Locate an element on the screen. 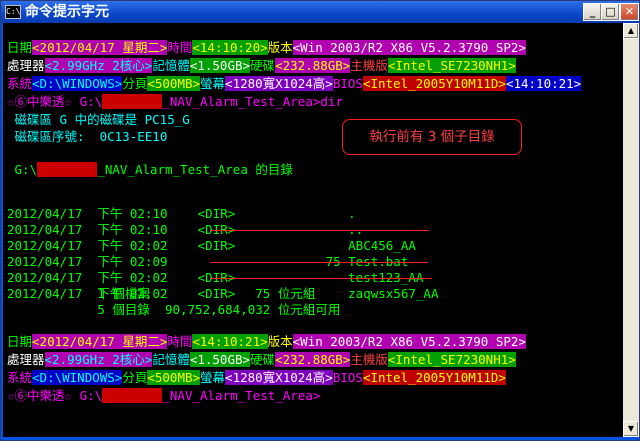 The image size is (640, 441). dir-entry-time: 02:09 is located at coordinates (148, 261).